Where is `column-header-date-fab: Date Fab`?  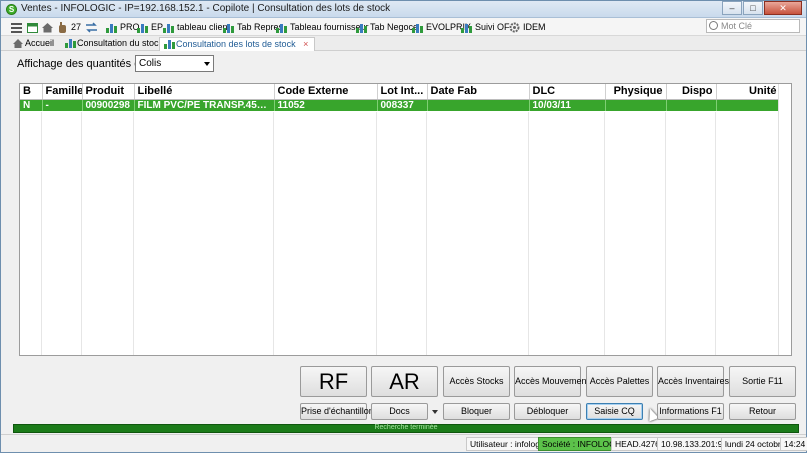 column-header-date-fab: Date Fab is located at coordinates (478, 92).